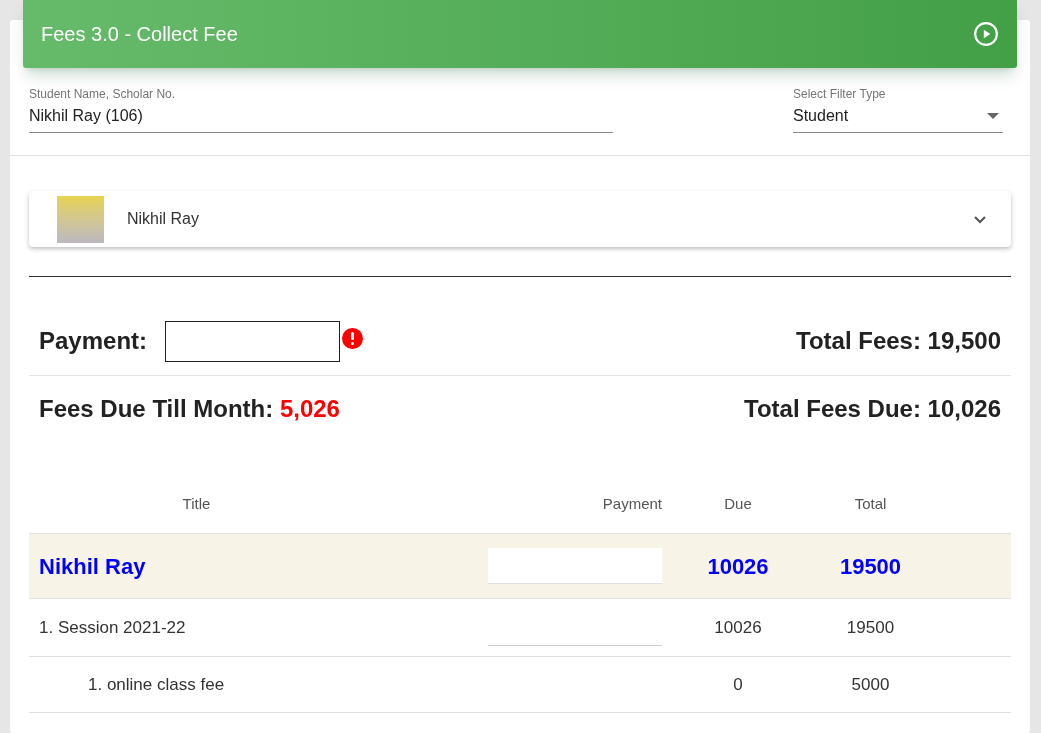 Image resolution: width=1041 pixels, height=733 pixels. I want to click on total-fees-due-text: Total Fees Due: 10,026, so click(872, 409).